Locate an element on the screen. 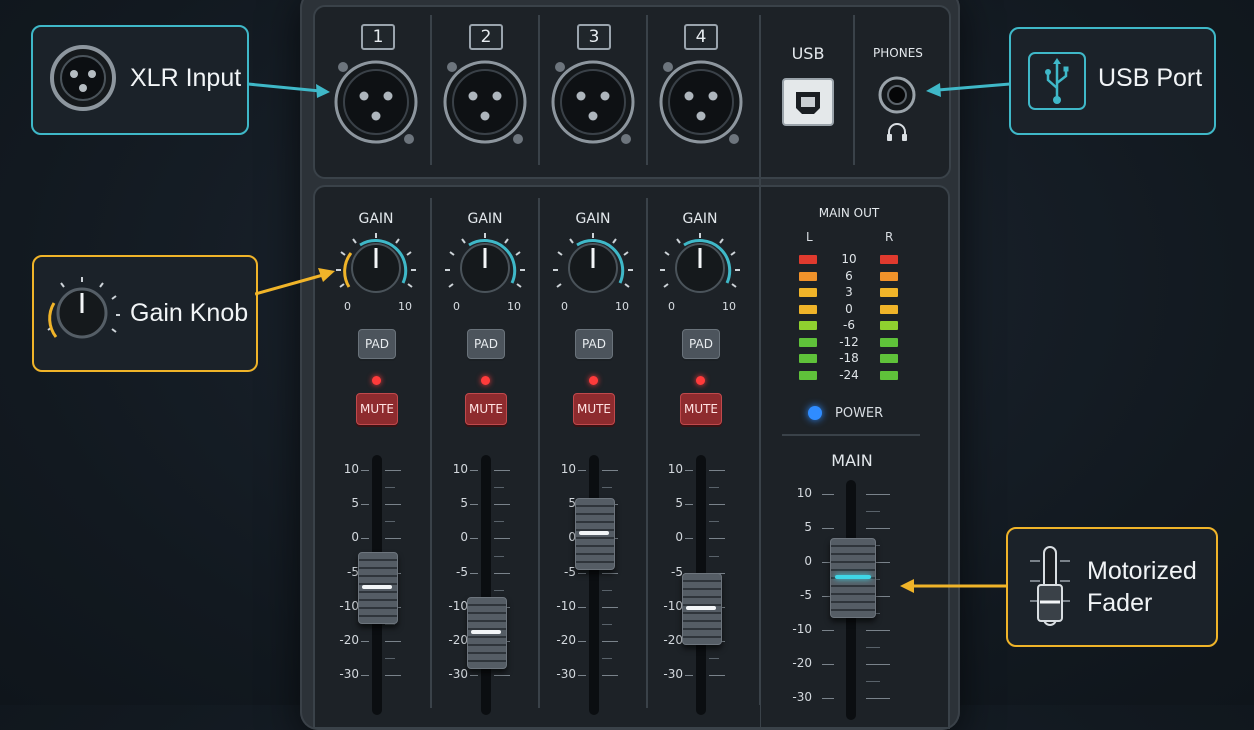 Image resolution: width=1254 pixels, height=730 pixels. main-fader-cap is located at coordinates (853, 577).